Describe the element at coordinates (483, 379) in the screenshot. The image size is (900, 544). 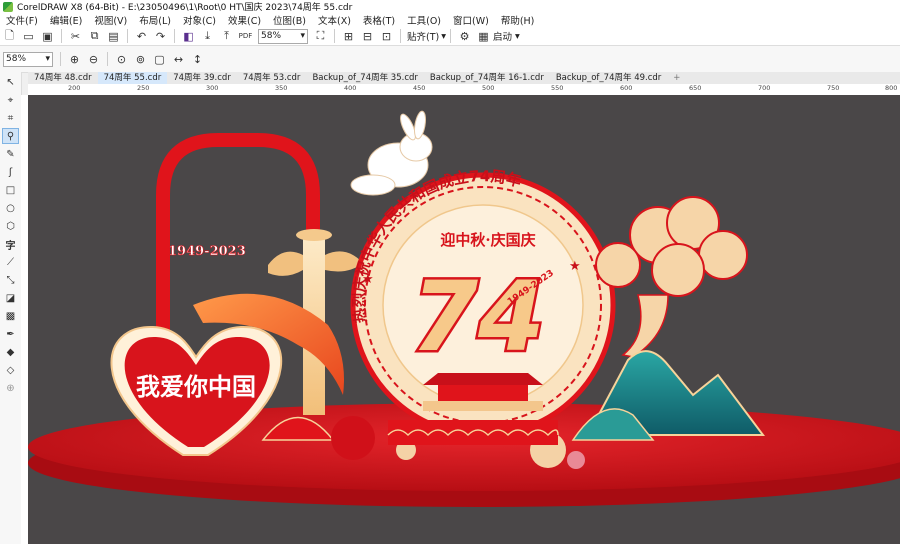
I see `palace-roof` at that location.